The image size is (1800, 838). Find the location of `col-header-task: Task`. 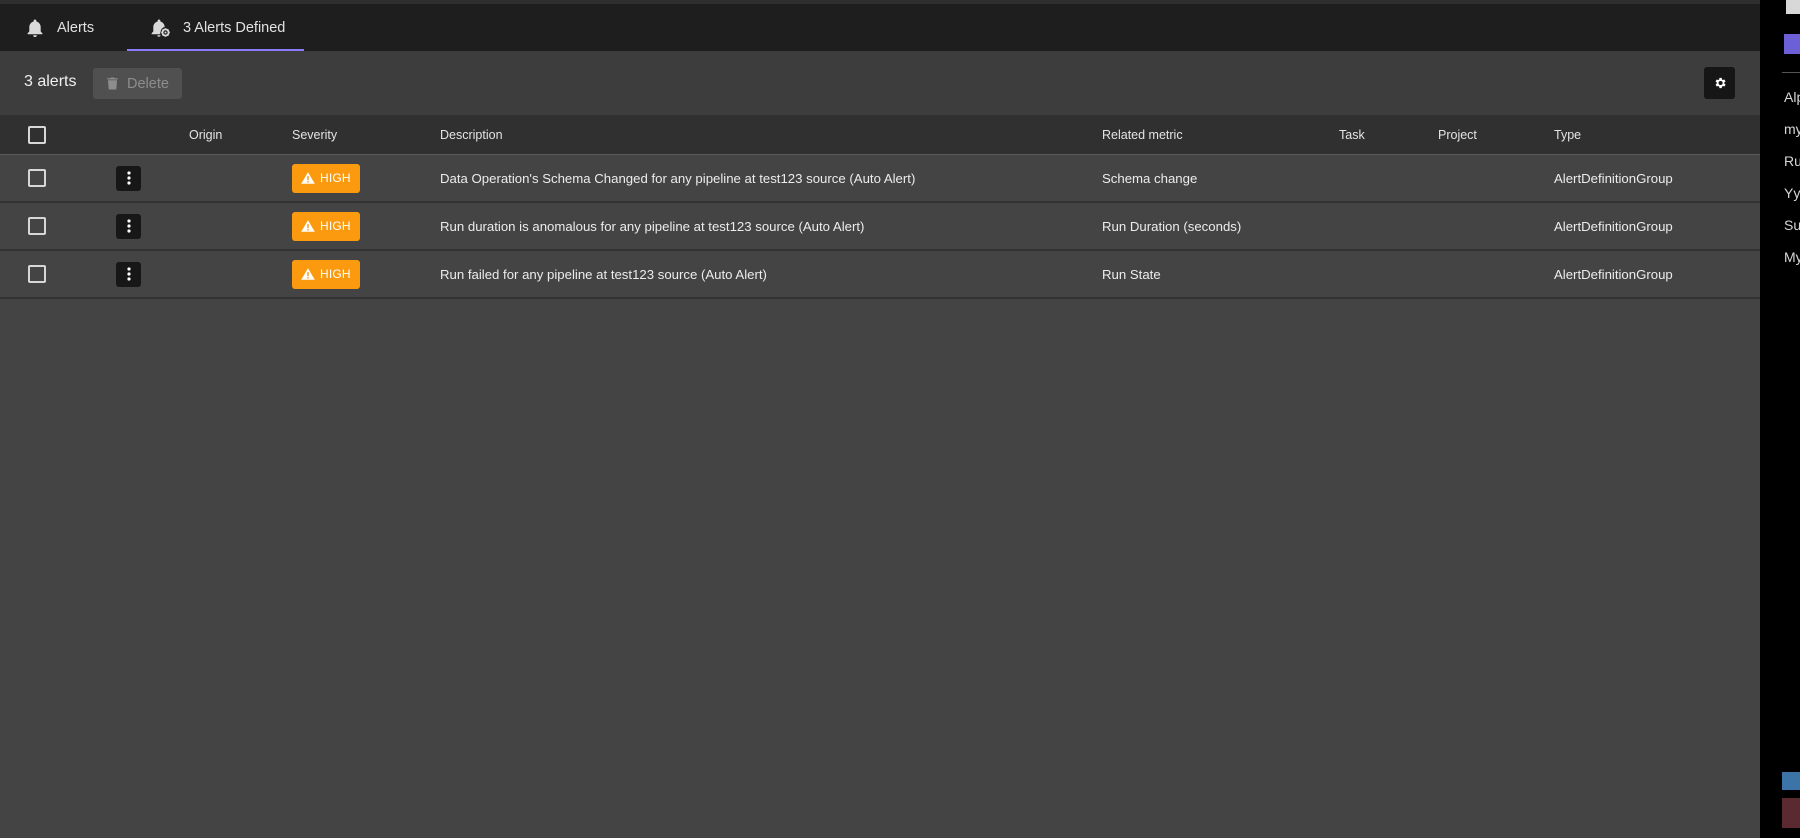

col-header-task: Task is located at coordinates (1352, 134).